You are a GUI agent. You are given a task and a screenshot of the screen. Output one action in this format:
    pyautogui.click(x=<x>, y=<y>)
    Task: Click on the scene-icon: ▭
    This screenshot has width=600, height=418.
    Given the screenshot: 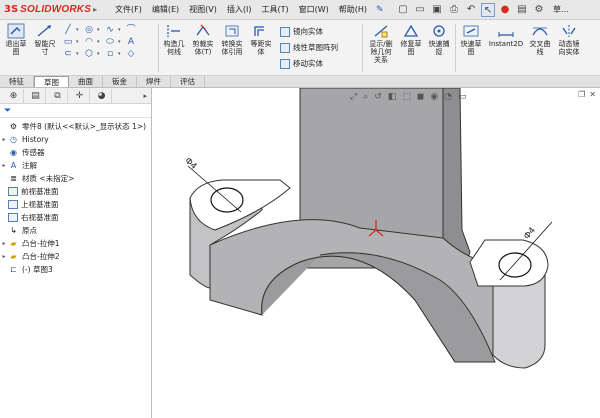 What is the action you would take?
    pyautogui.click(x=462, y=97)
    